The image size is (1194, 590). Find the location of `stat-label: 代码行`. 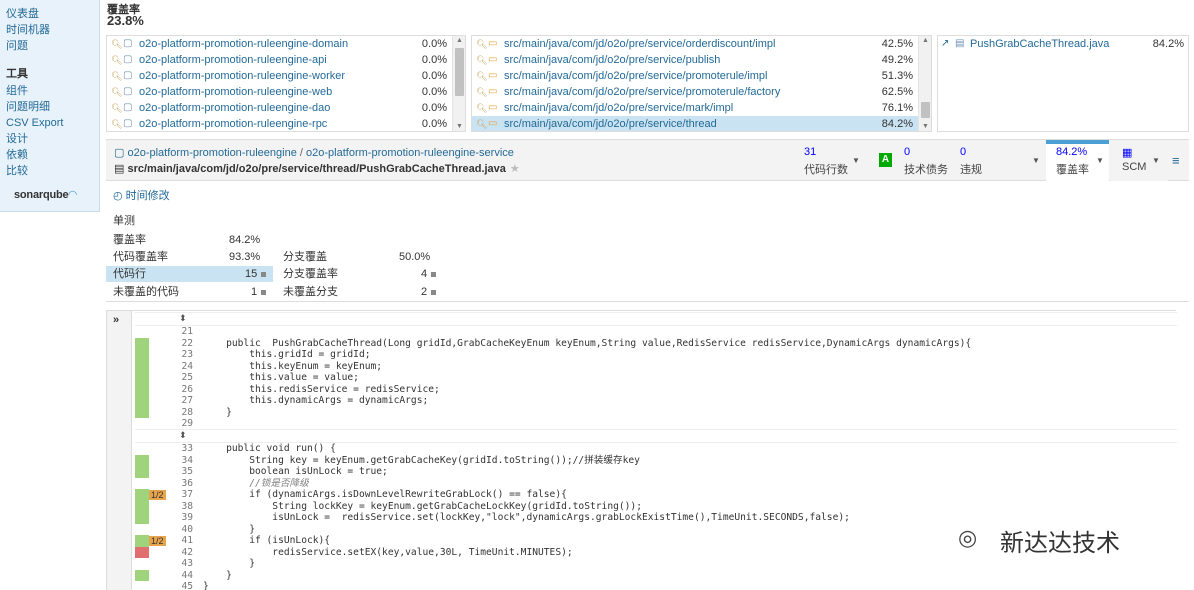

stat-label: 代码行 is located at coordinates (129, 274).